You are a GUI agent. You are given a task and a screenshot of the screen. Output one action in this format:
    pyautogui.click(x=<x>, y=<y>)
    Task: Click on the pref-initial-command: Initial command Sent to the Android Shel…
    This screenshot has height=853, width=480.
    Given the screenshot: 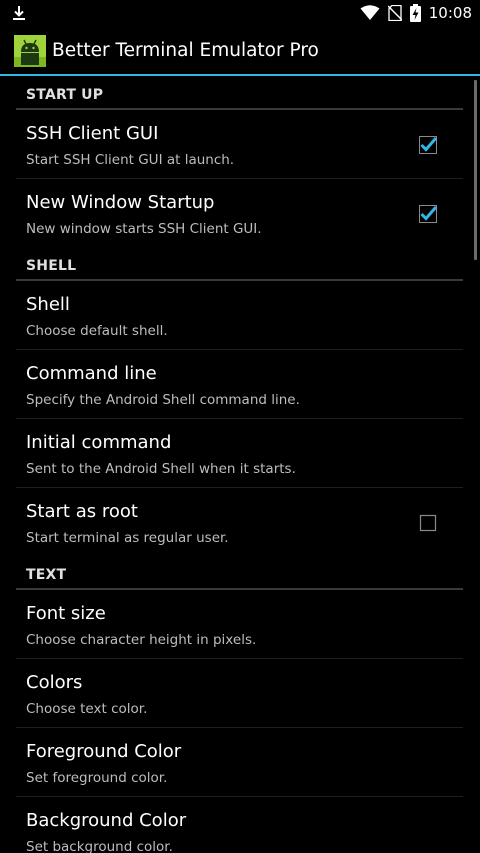 What is the action you would take?
    pyautogui.click(x=239, y=453)
    